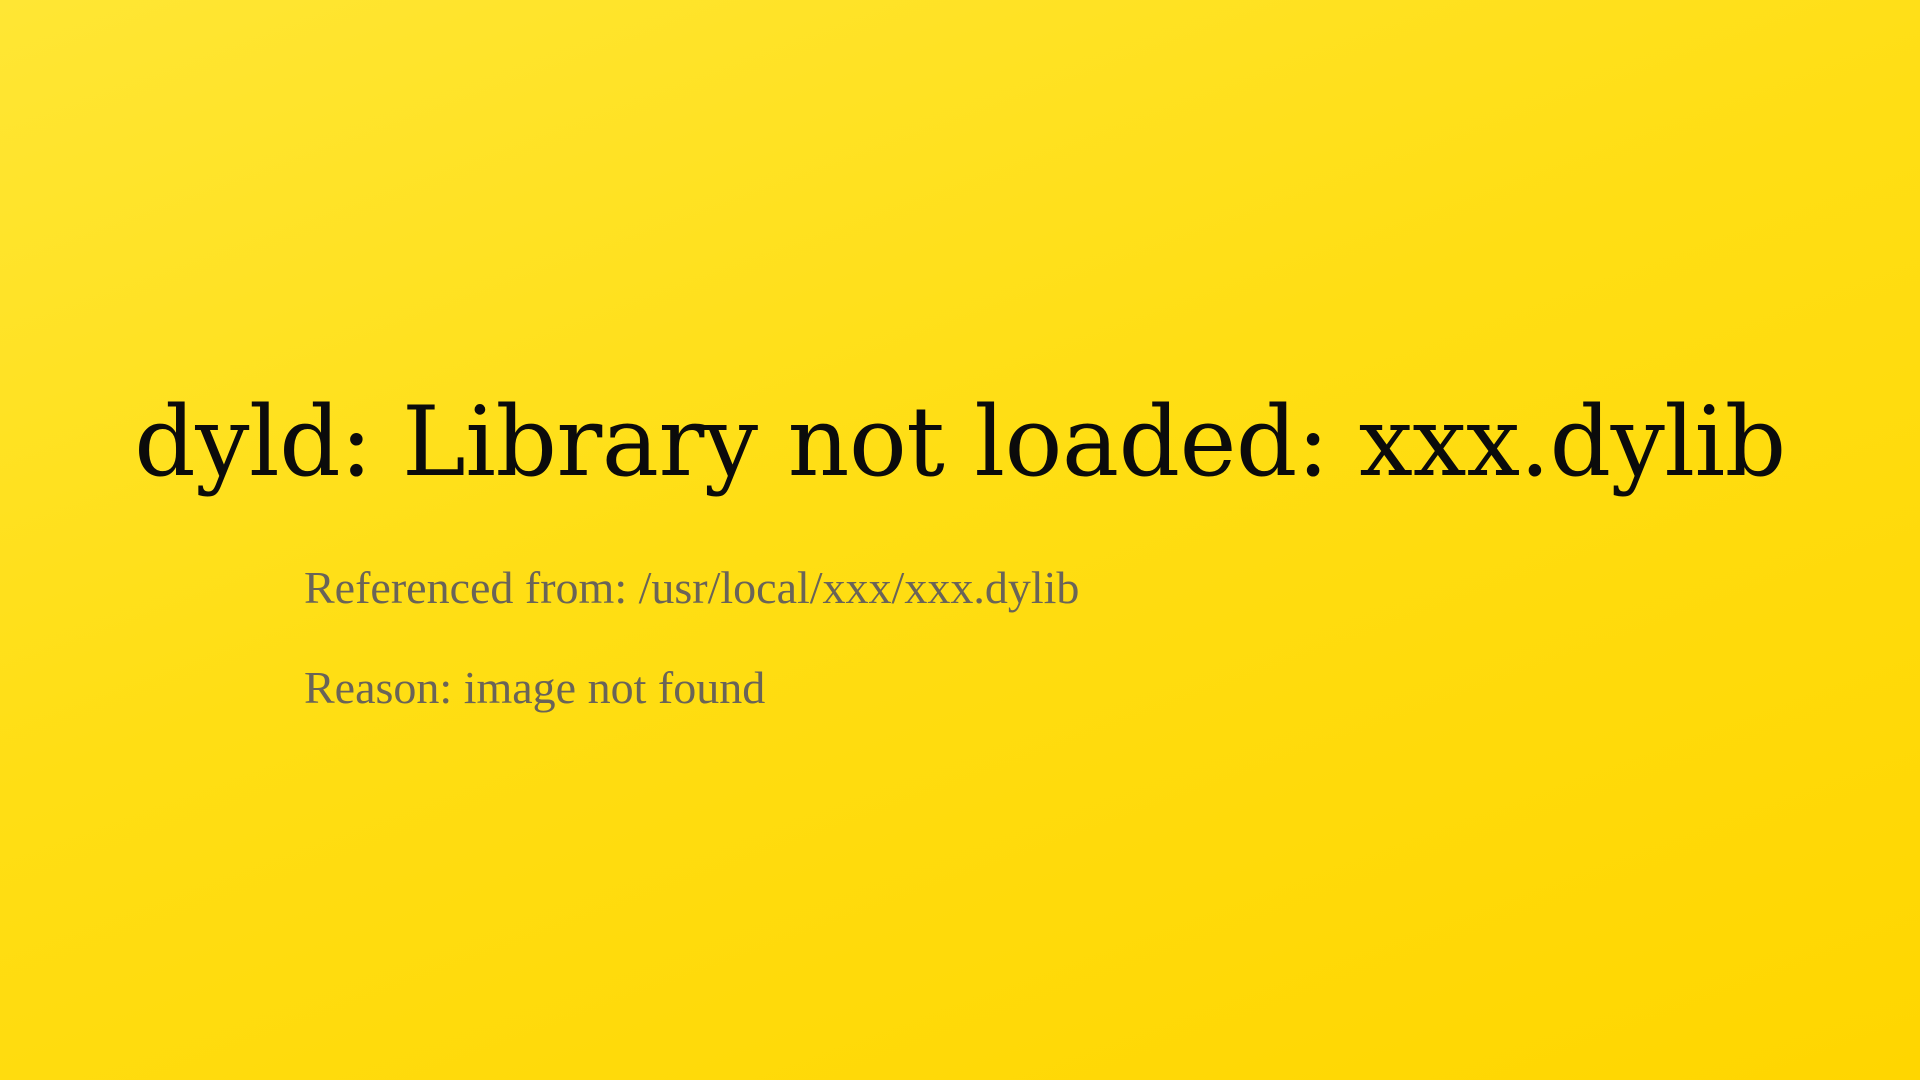 The width and height of the screenshot is (1920, 1080). I want to click on error-title: dyld: Library not loaded: xxx.dylib, so click(960, 442).